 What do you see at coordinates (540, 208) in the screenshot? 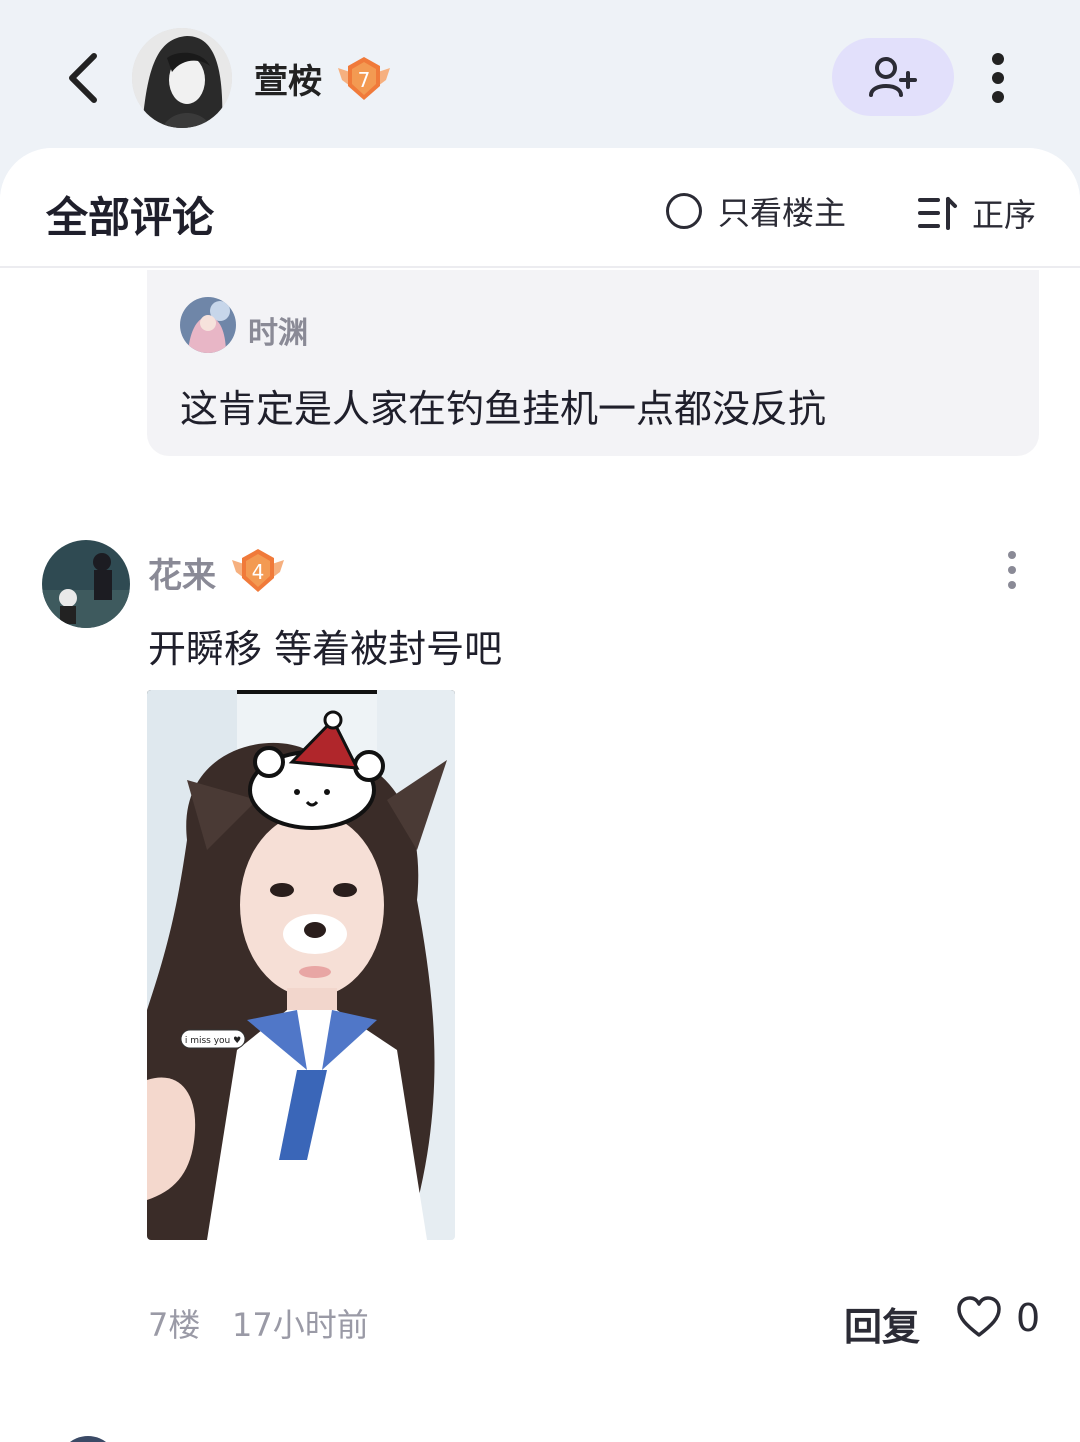
I see `comments-header: 全部评论 只看楼主 正序` at bounding box center [540, 208].